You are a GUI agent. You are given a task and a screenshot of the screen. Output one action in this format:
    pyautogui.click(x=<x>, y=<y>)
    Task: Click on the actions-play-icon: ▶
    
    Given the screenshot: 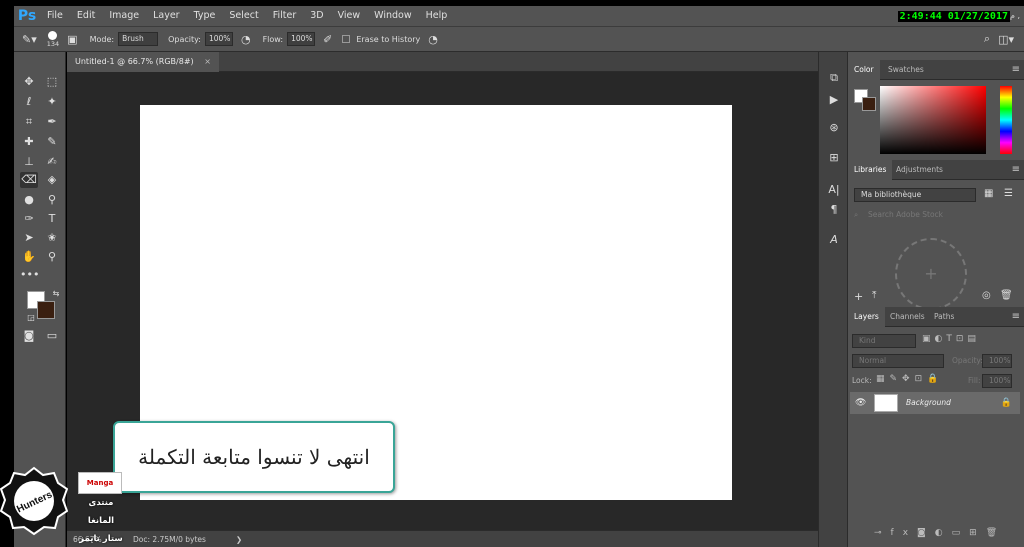 What is the action you would take?
    pyautogui.click(x=834, y=100)
    